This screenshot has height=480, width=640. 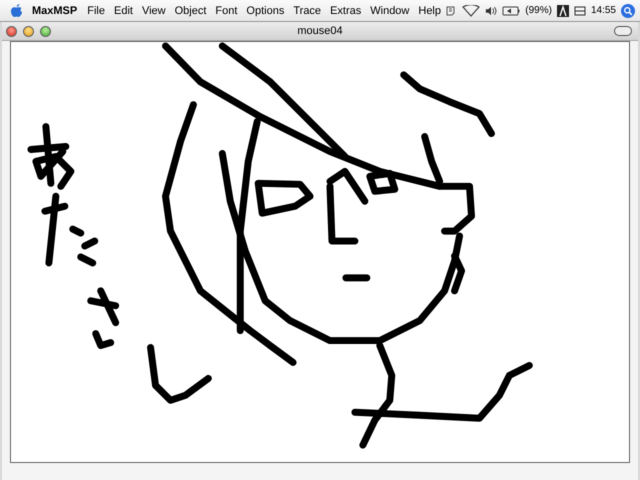 I want to click on menu-item: View, so click(x=154, y=10).